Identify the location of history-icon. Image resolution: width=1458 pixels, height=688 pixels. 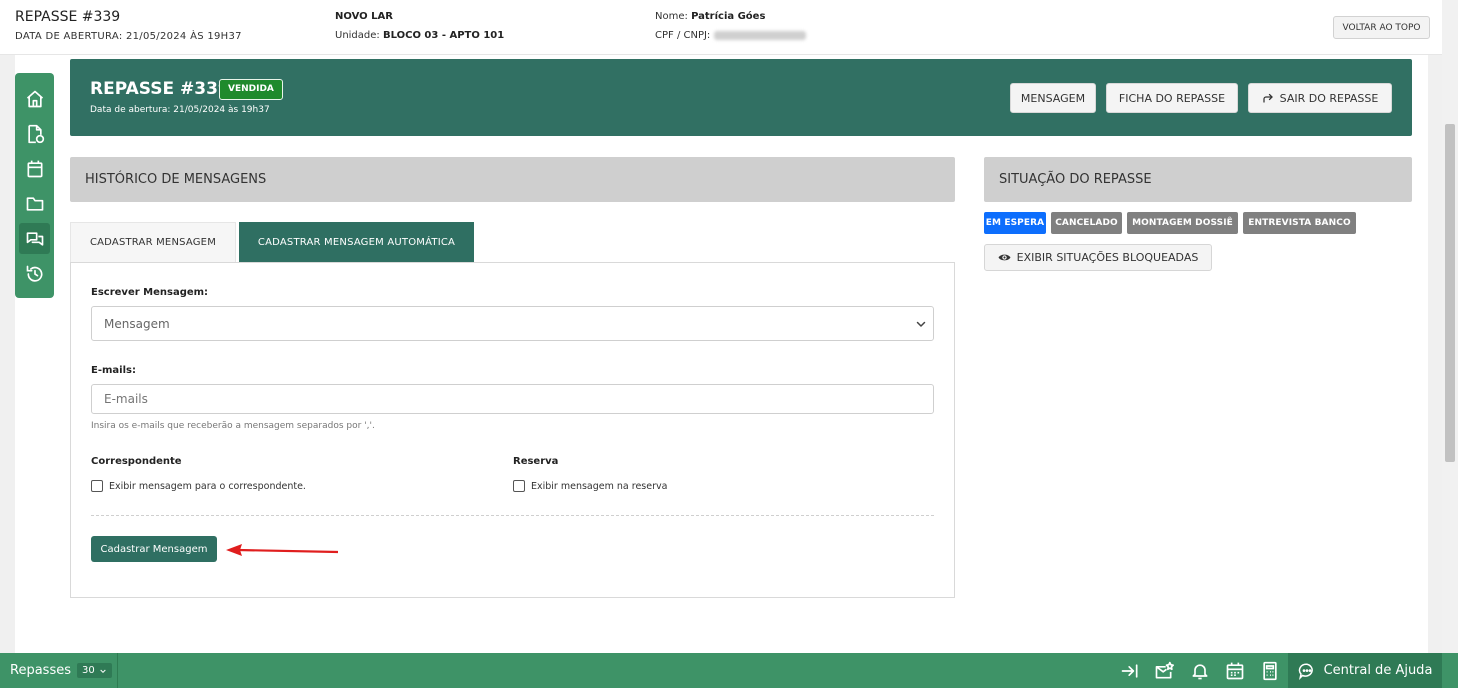
(34, 273).